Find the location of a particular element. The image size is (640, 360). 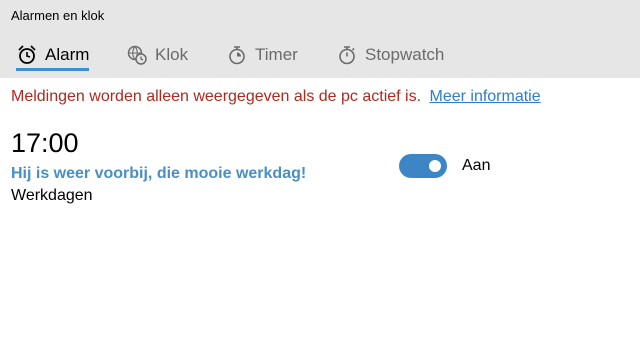

tab-klok: Klok is located at coordinates (157, 55).